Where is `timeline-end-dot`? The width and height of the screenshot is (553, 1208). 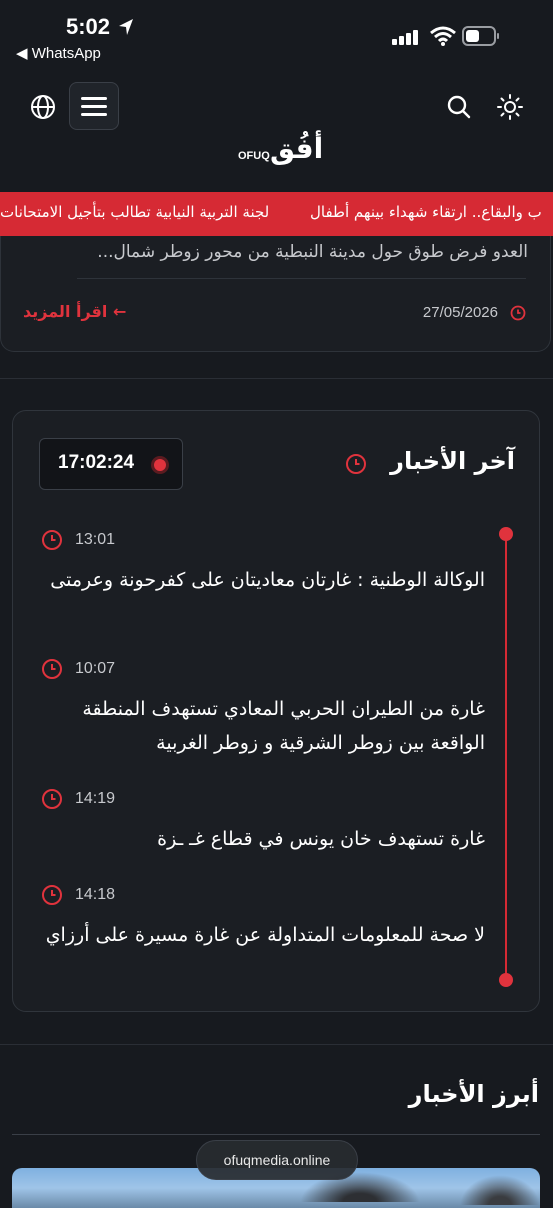 timeline-end-dot is located at coordinates (506, 980).